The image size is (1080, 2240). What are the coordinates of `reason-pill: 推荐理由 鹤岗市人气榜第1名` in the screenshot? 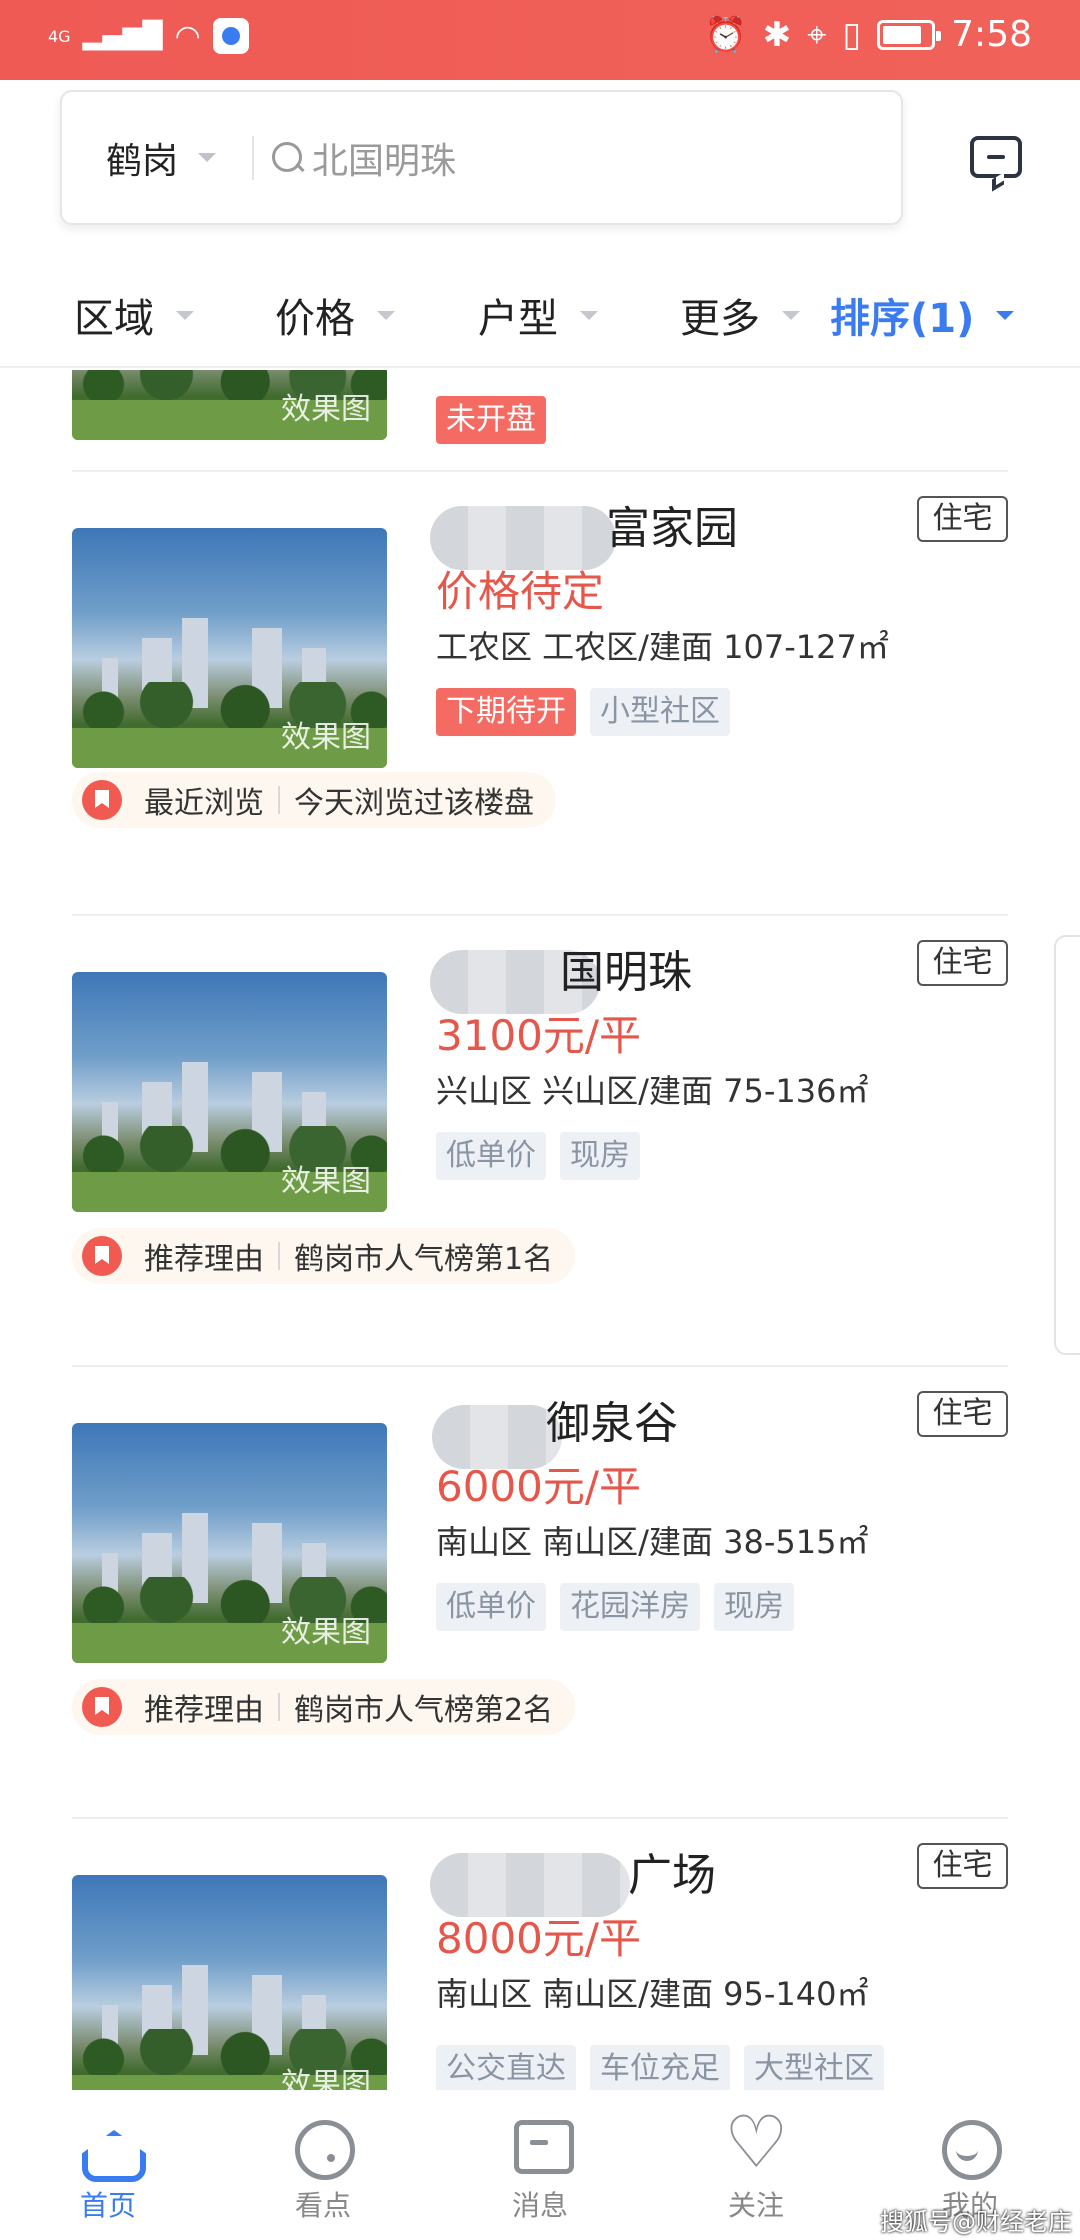 It's located at (324, 1256).